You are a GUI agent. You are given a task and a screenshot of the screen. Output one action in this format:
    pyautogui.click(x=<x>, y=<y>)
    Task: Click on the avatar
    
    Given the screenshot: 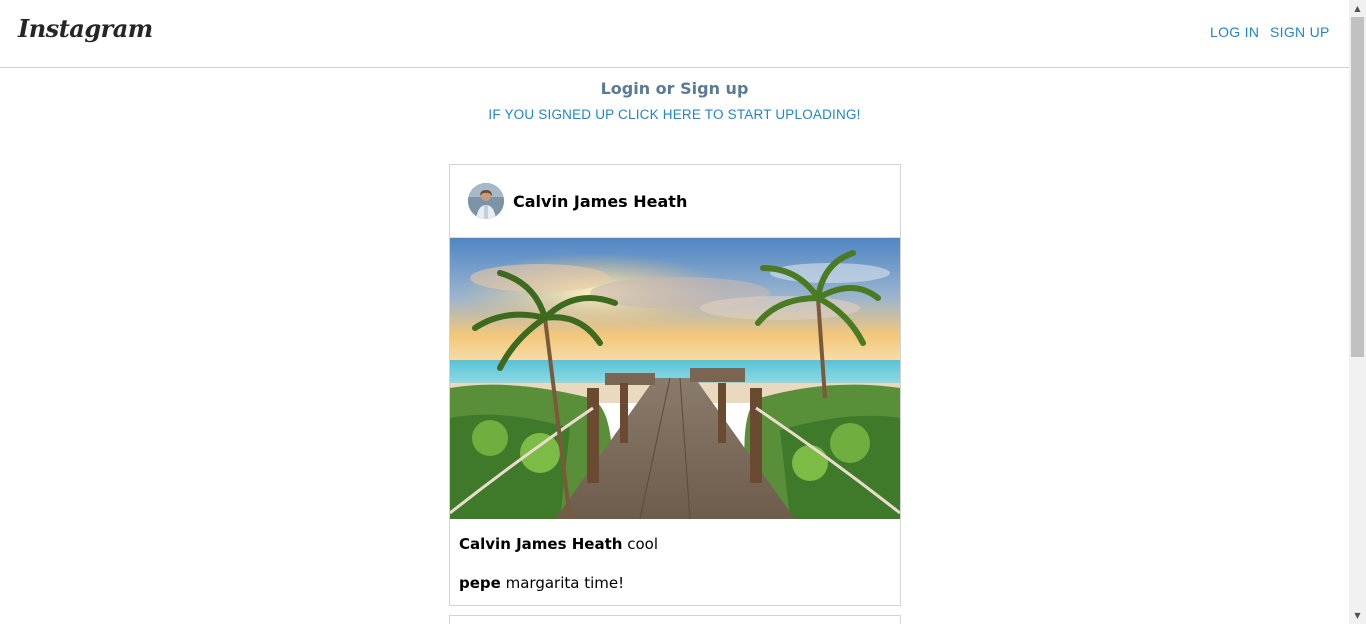 What is the action you would take?
    pyautogui.click(x=486, y=201)
    